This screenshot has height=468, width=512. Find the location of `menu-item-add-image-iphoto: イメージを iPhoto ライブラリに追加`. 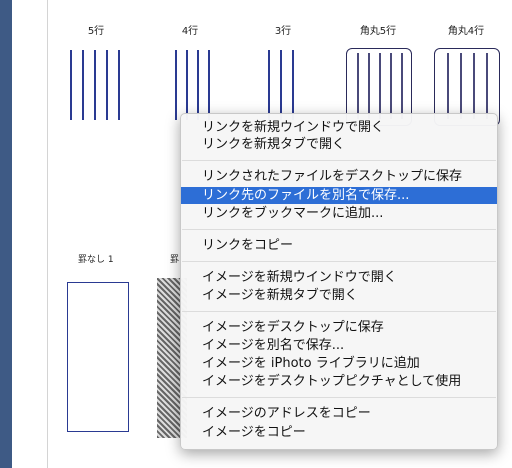

menu-item-add-image-iphoto: イメージを iPhoto ライブラリに追加 is located at coordinates (339, 363).